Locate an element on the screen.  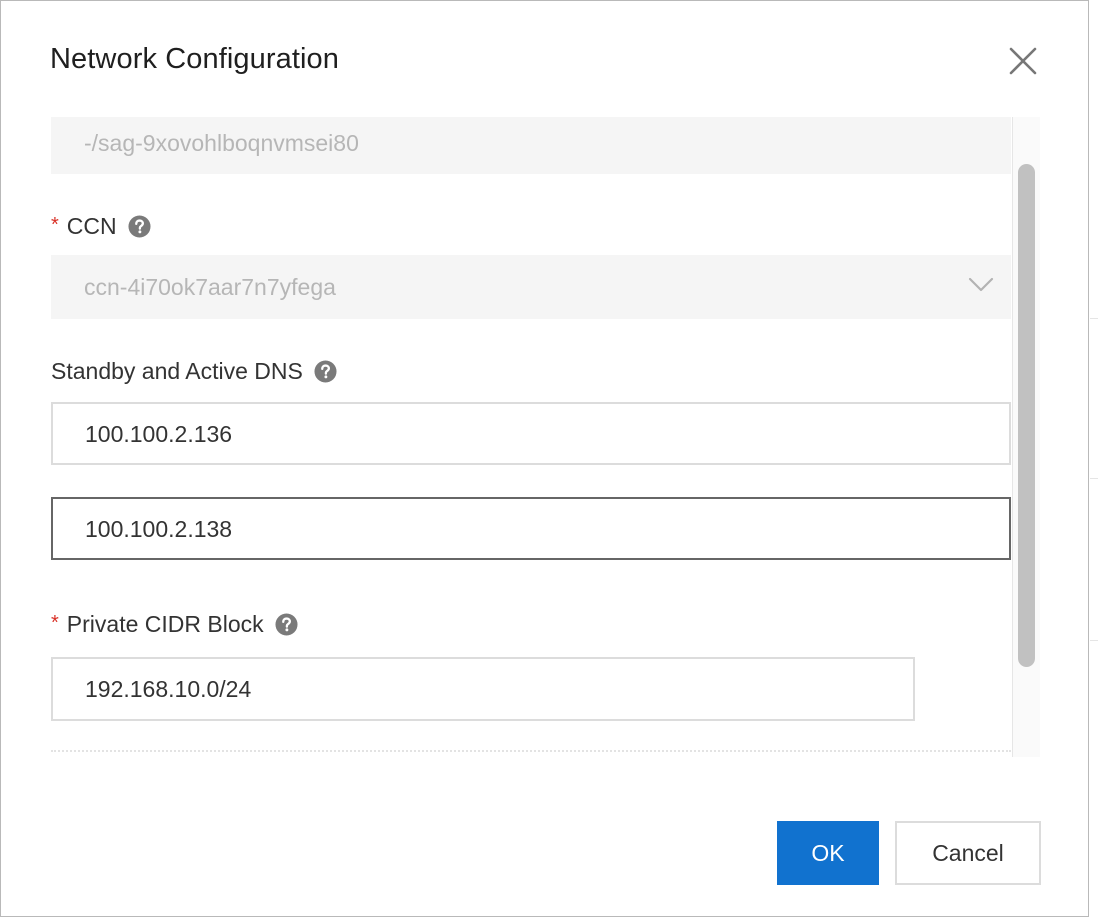
smart-access-gateway-field: -/sag-9xovohlboqnvmsei80 is located at coordinates (531, 145).